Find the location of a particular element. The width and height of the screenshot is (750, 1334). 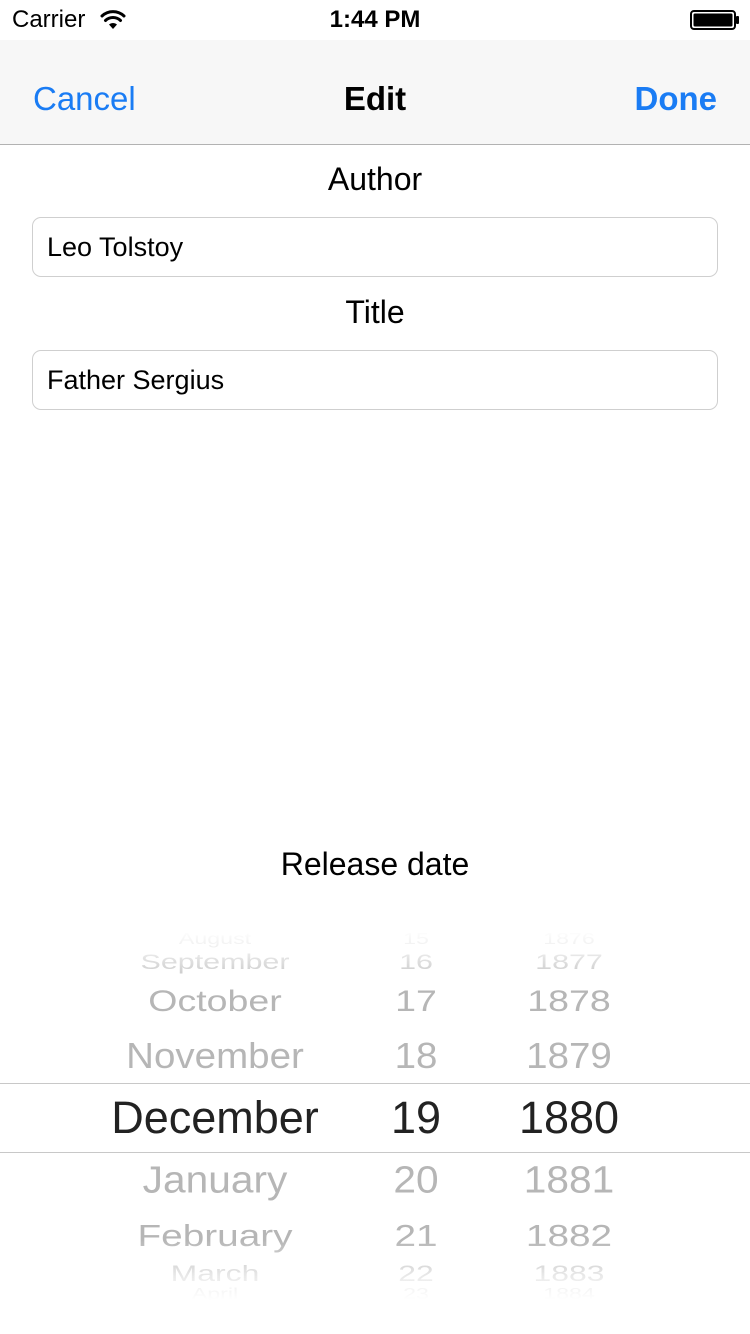

picker-year-option: 1877 is located at coordinates (569, 963).